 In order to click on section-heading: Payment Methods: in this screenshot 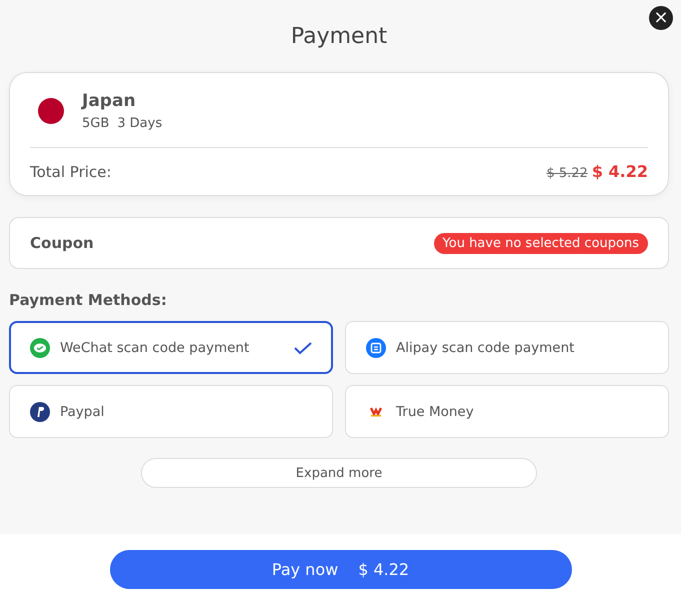, I will do `click(88, 300)`.